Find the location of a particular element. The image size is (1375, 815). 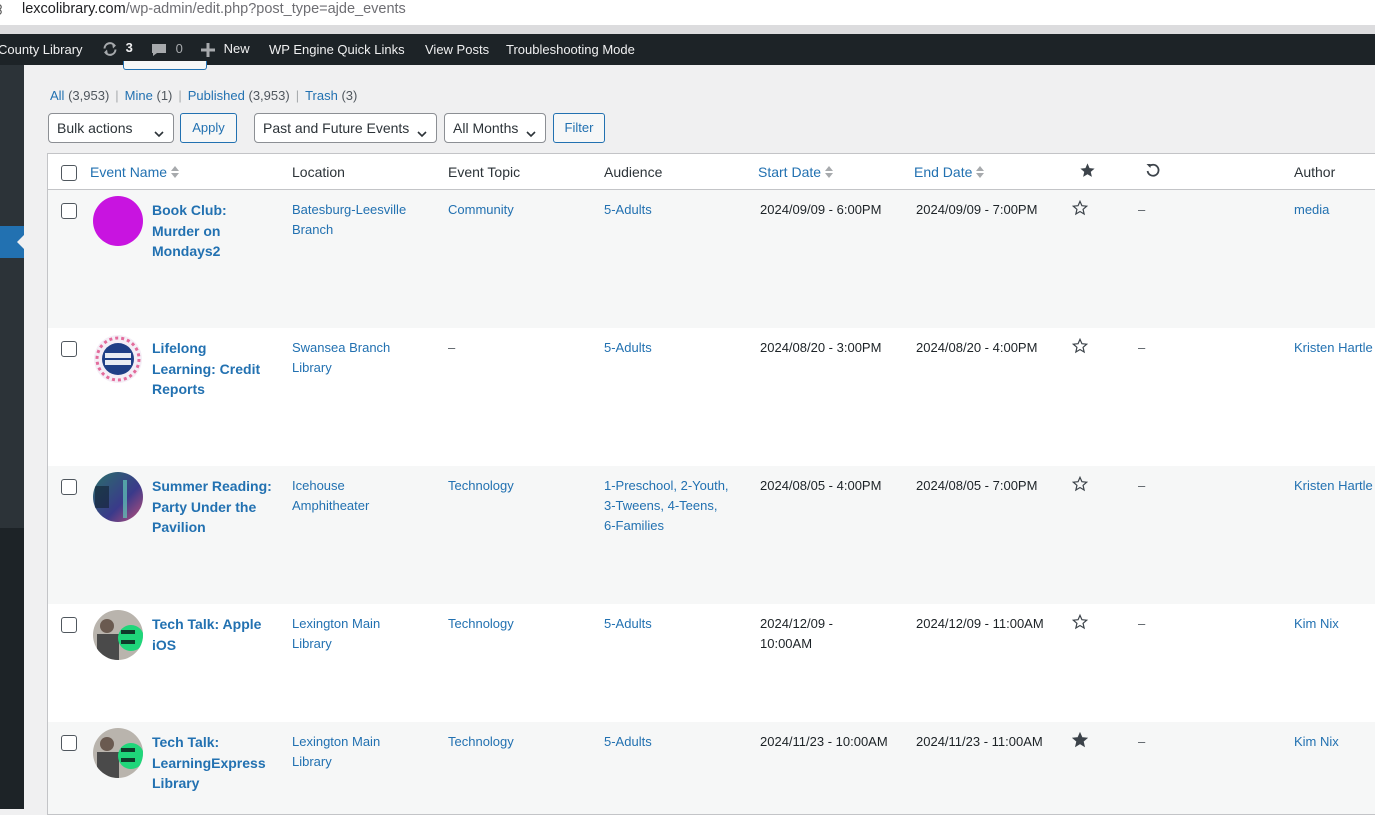

title-line: iOS is located at coordinates (164, 644).